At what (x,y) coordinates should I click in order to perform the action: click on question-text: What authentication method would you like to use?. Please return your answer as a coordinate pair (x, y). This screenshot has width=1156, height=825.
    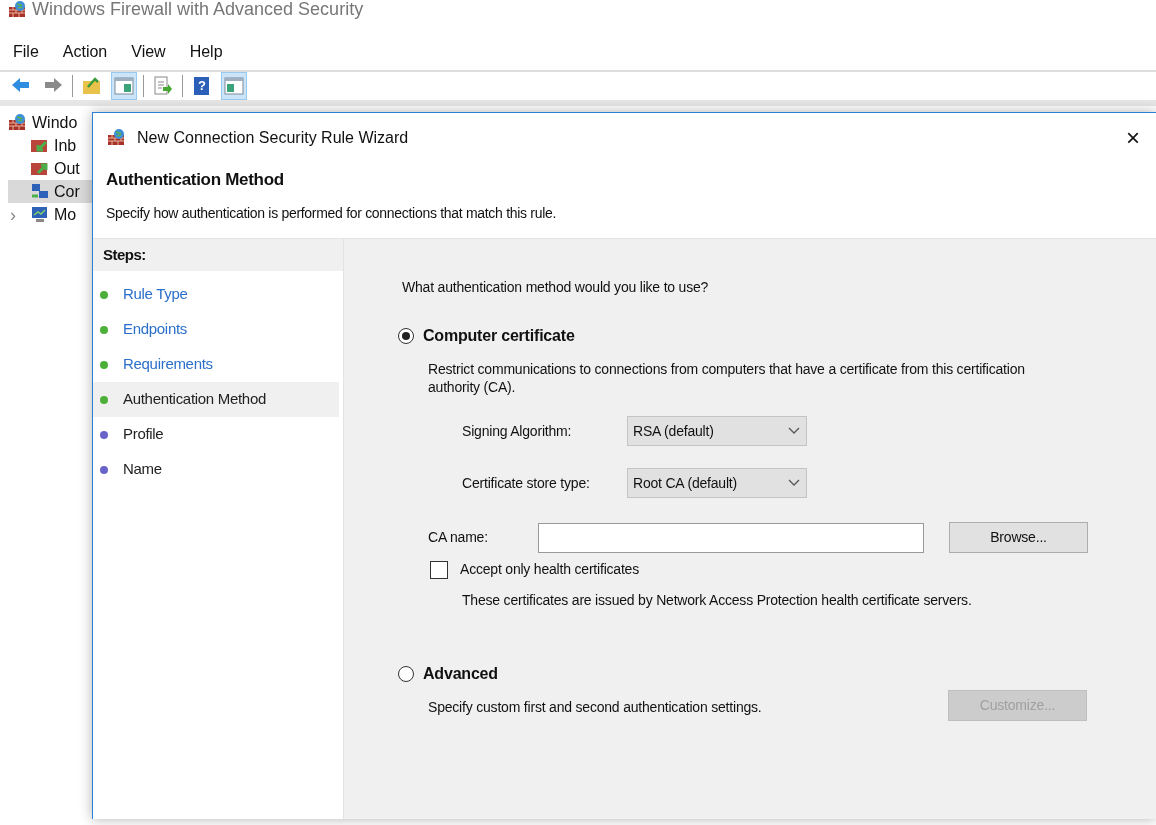
    Looking at the image, I should click on (556, 287).